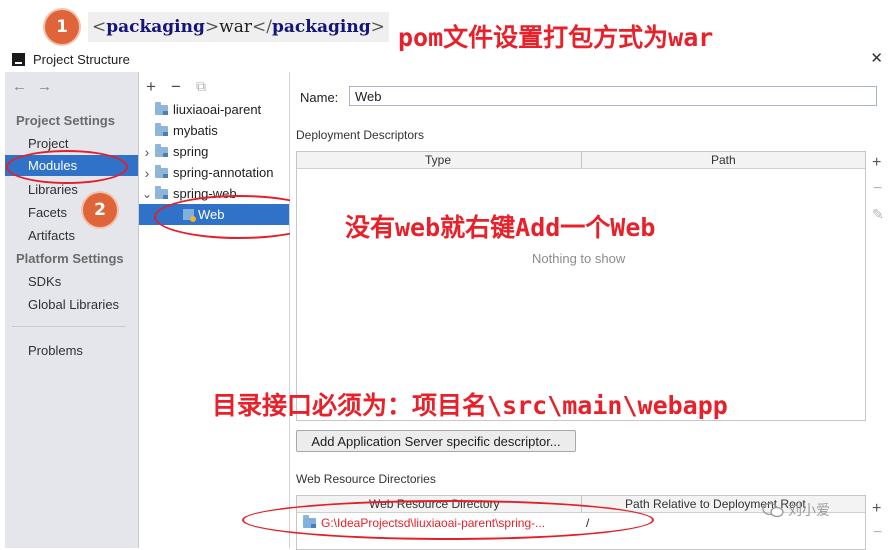  Describe the element at coordinates (55, 350) in the screenshot. I see `nav-item-problems: Problems` at that location.